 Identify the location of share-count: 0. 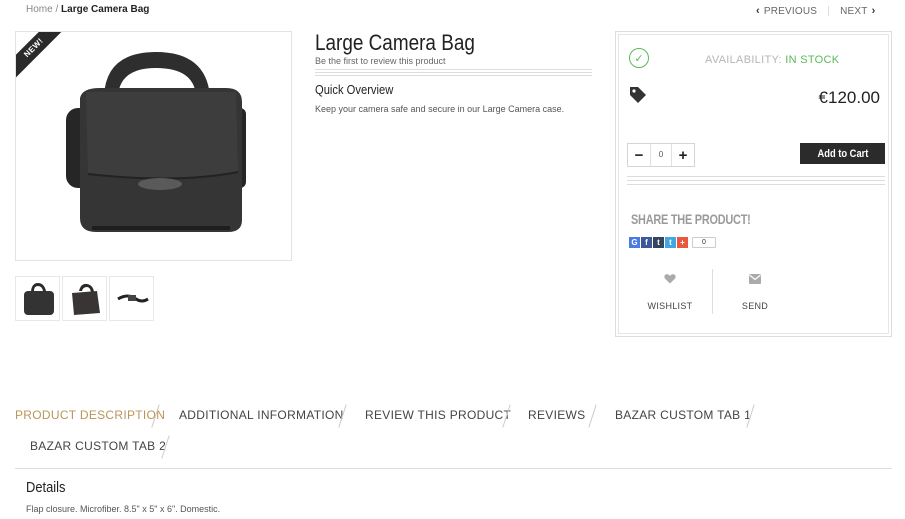
(704, 242).